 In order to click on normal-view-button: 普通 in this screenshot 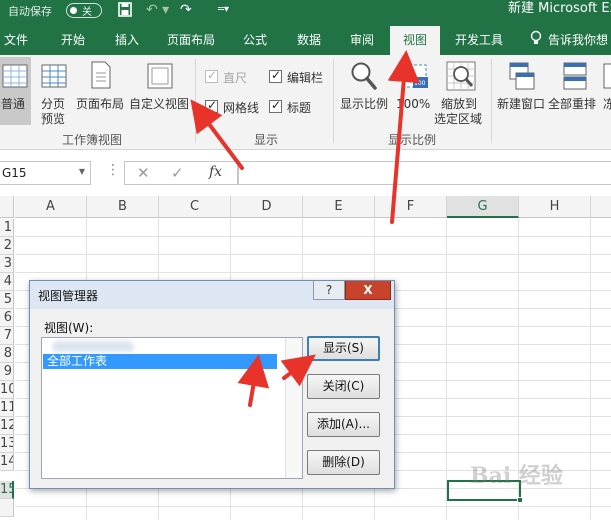, I will do `click(15, 91)`.